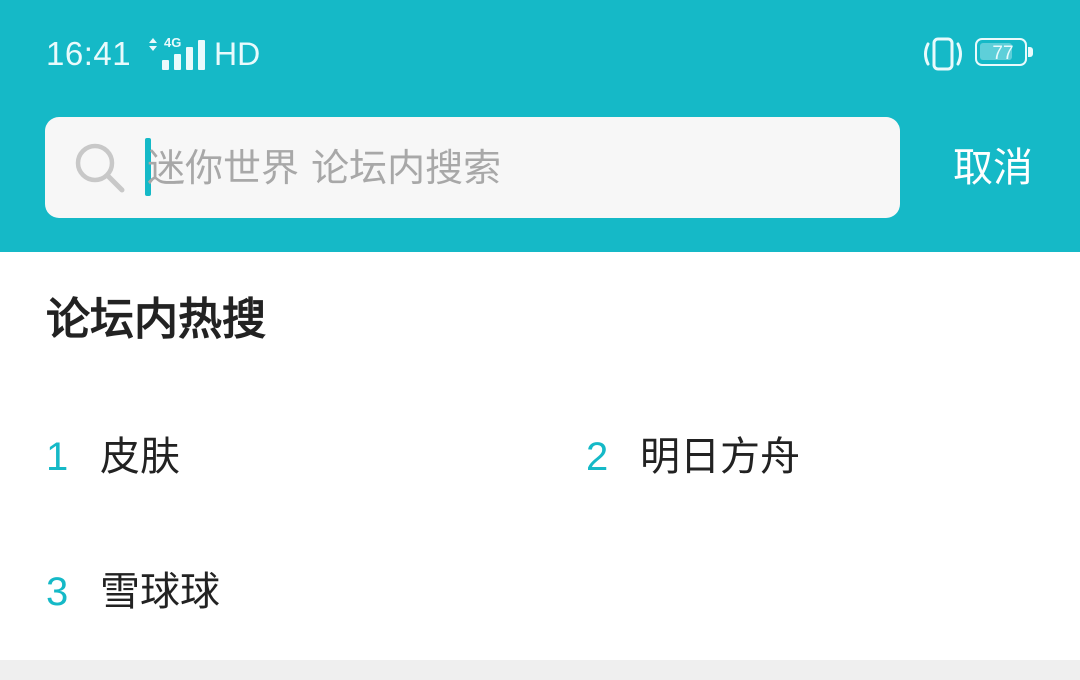 Image resolution: width=1080 pixels, height=680 pixels. I want to click on vibrate-icon, so click(943, 54).